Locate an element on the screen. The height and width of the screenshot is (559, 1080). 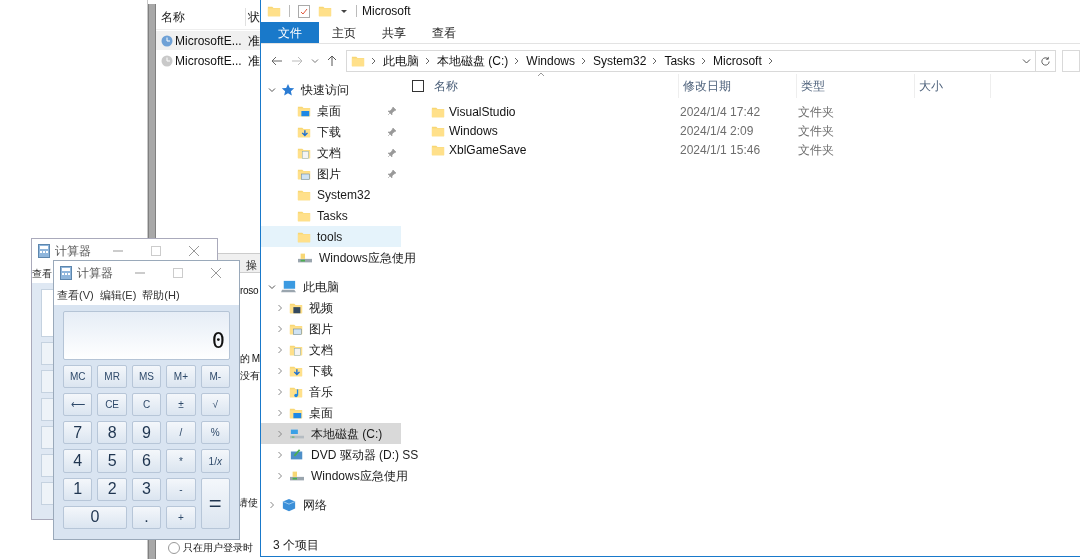
address-bar: 此电脑 本地磁盘 (C:) Windows System32 Tasks Microsoft is located at coordinates (691, 61).